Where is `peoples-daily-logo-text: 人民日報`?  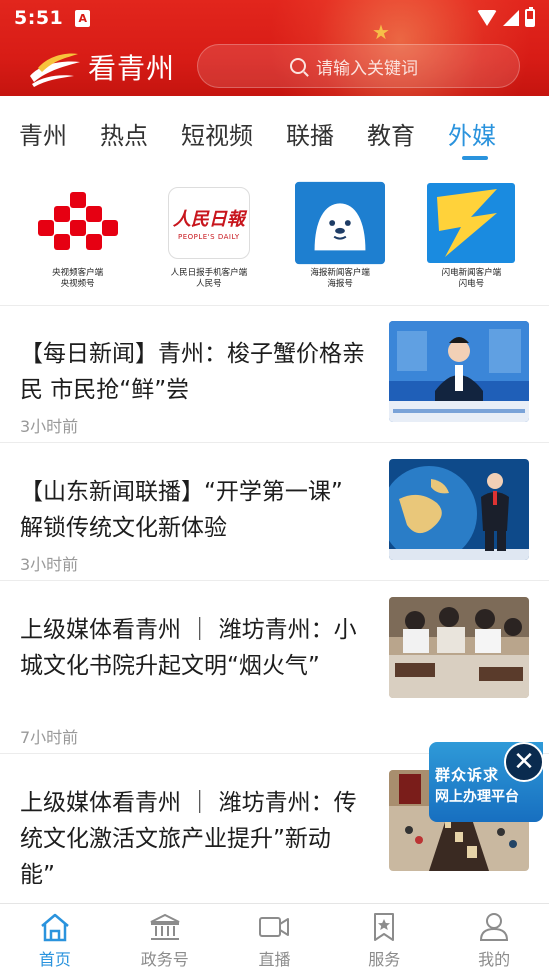
peoples-daily-logo-text: 人民日報 is located at coordinates (208, 219).